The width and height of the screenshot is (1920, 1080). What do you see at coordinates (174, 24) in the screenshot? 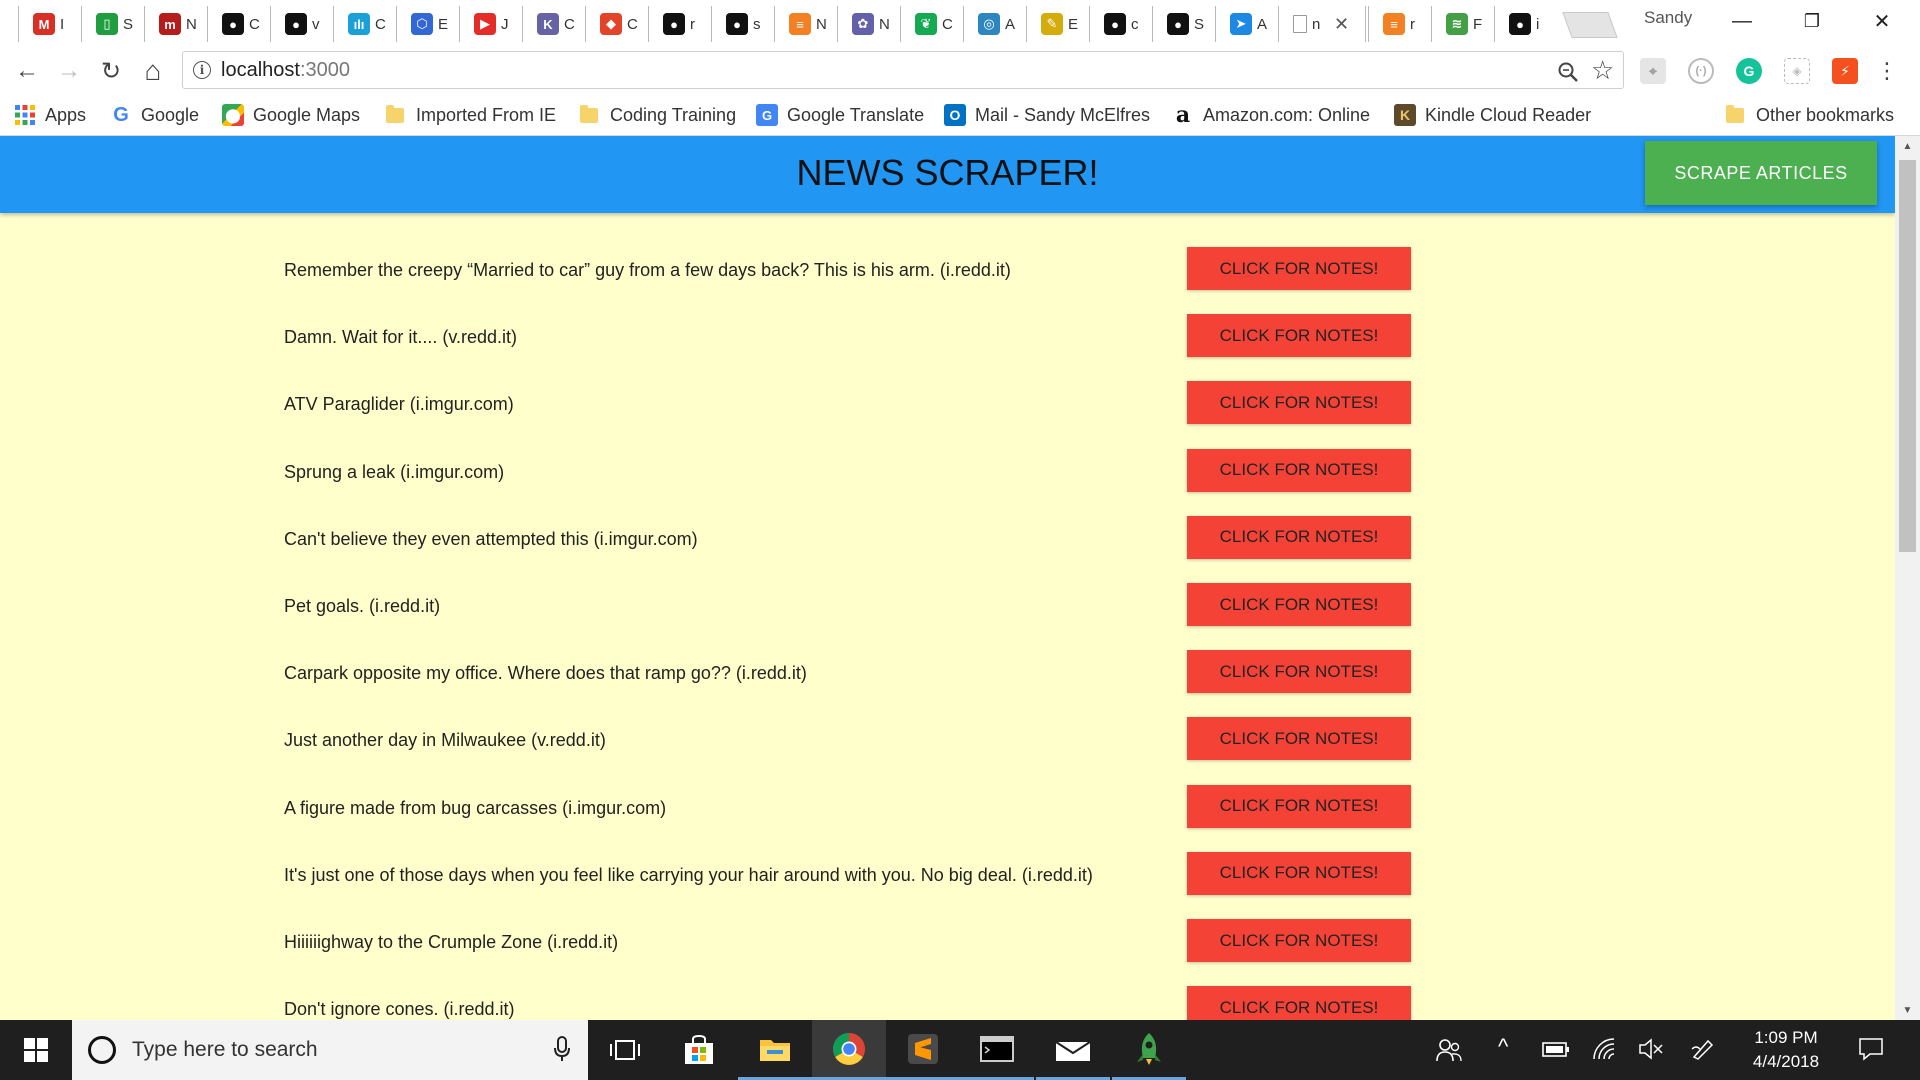
I see `browser-tab: mN` at bounding box center [174, 24].